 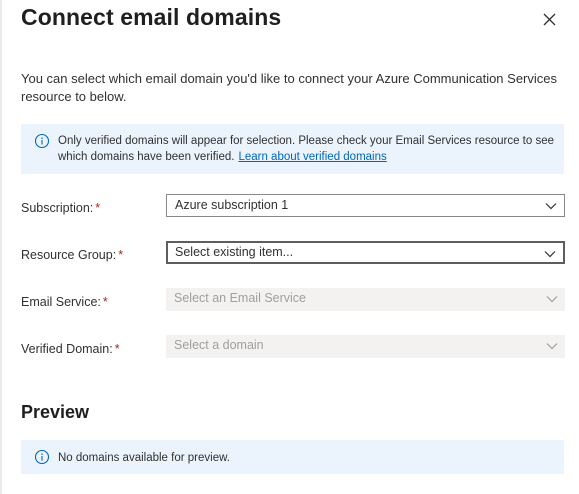 I want to click on preview-notice: No domains available for preview., so click(x=292, y=457).